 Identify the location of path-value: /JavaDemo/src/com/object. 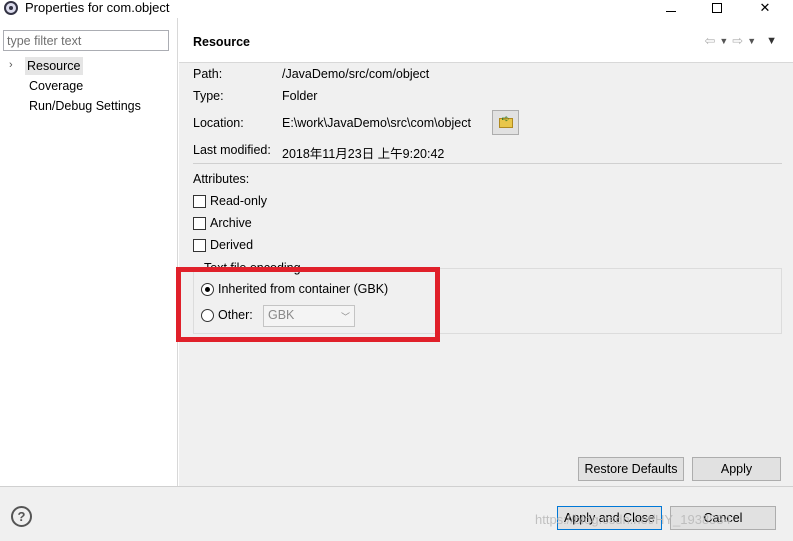
(356, 74).